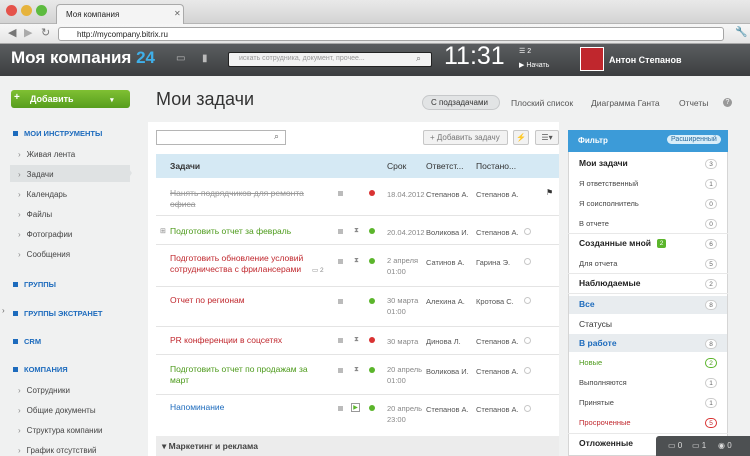  Describe the element at coordinates (230, 231) in the screenshot. I see `table-row: Подготовить отчет за февраль` at that location.